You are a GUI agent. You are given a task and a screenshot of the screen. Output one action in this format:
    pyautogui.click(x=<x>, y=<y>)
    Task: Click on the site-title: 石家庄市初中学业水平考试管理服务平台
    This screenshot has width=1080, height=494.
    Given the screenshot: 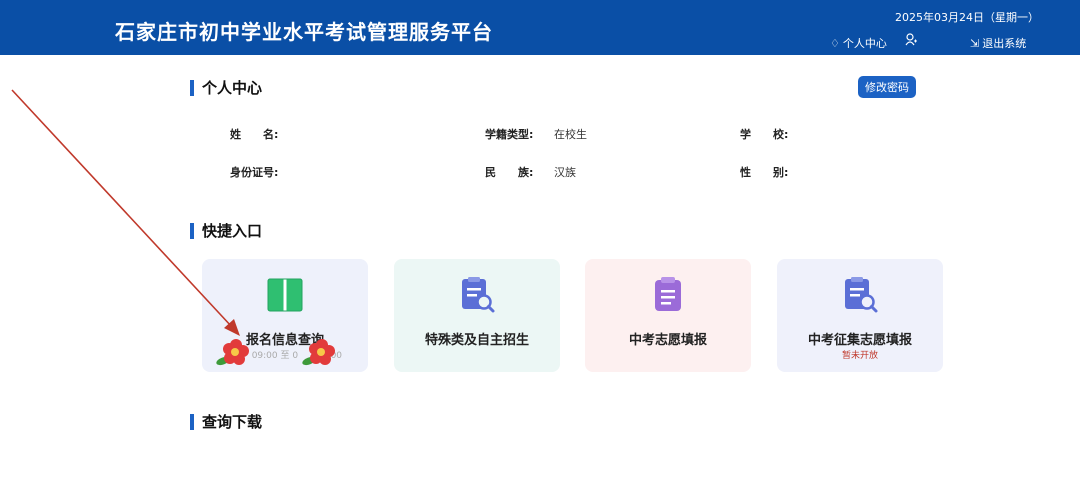 What is the action you would take?
    pyautogui.click(x=304, y=32)
    